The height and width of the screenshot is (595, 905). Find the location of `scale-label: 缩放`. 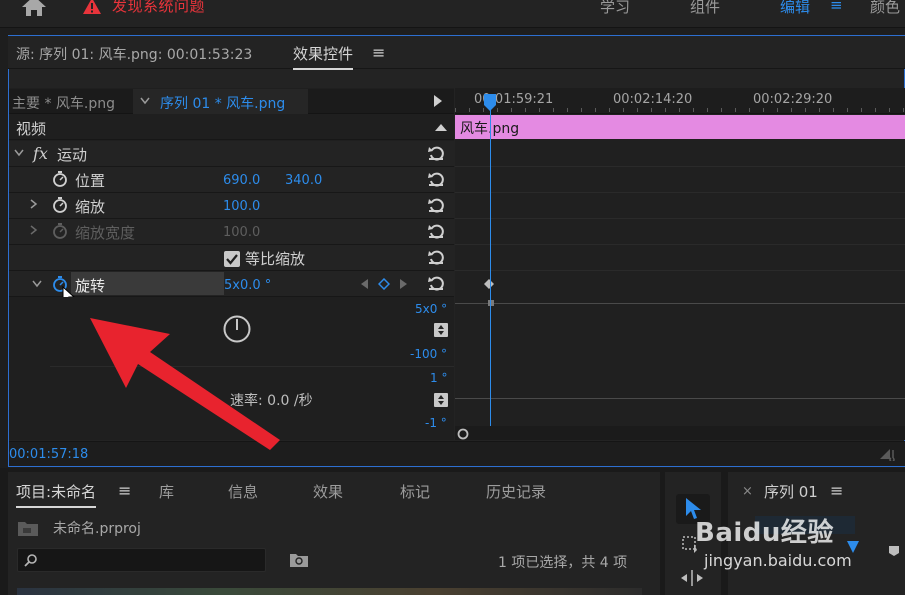

scale-label: 缩放 is located at coordinates (90, 207).